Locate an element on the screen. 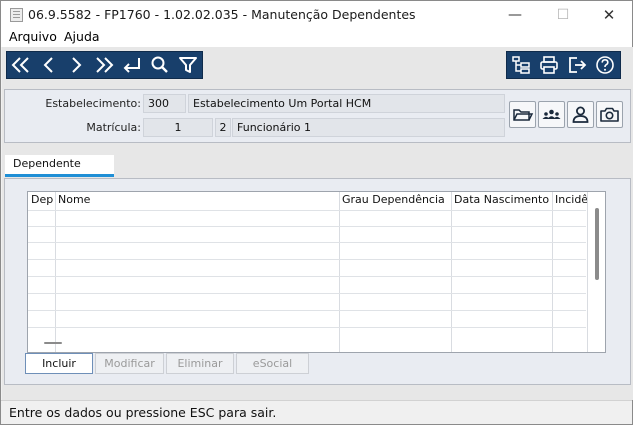  camera-icon is located at coordinates (609, 114).